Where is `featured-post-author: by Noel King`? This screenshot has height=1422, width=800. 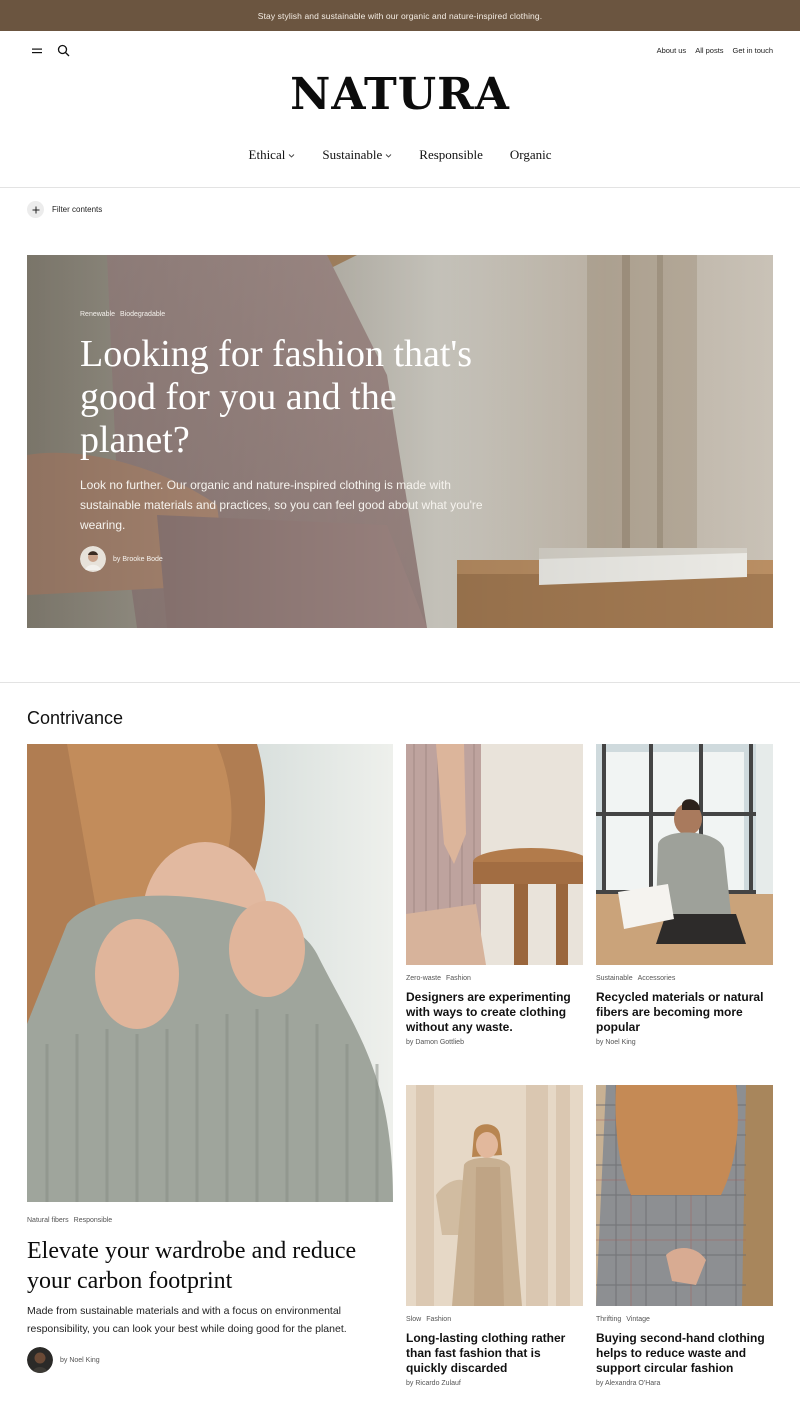 featured-post-author: by Noel King is located at coordinates (63, 1360).